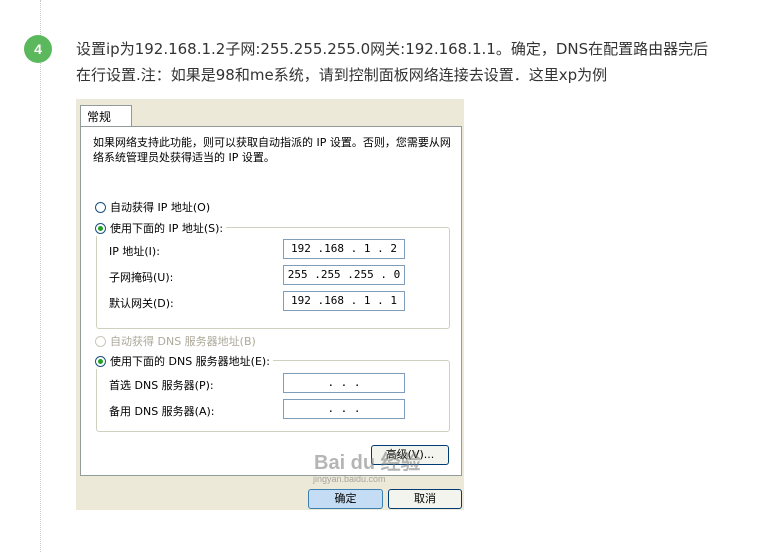  Describe the element at coordinates (175, 341) in the screenshot. I see `auto-dns-radio: 自动获得 DNS 服务器地址(B)` at that location.